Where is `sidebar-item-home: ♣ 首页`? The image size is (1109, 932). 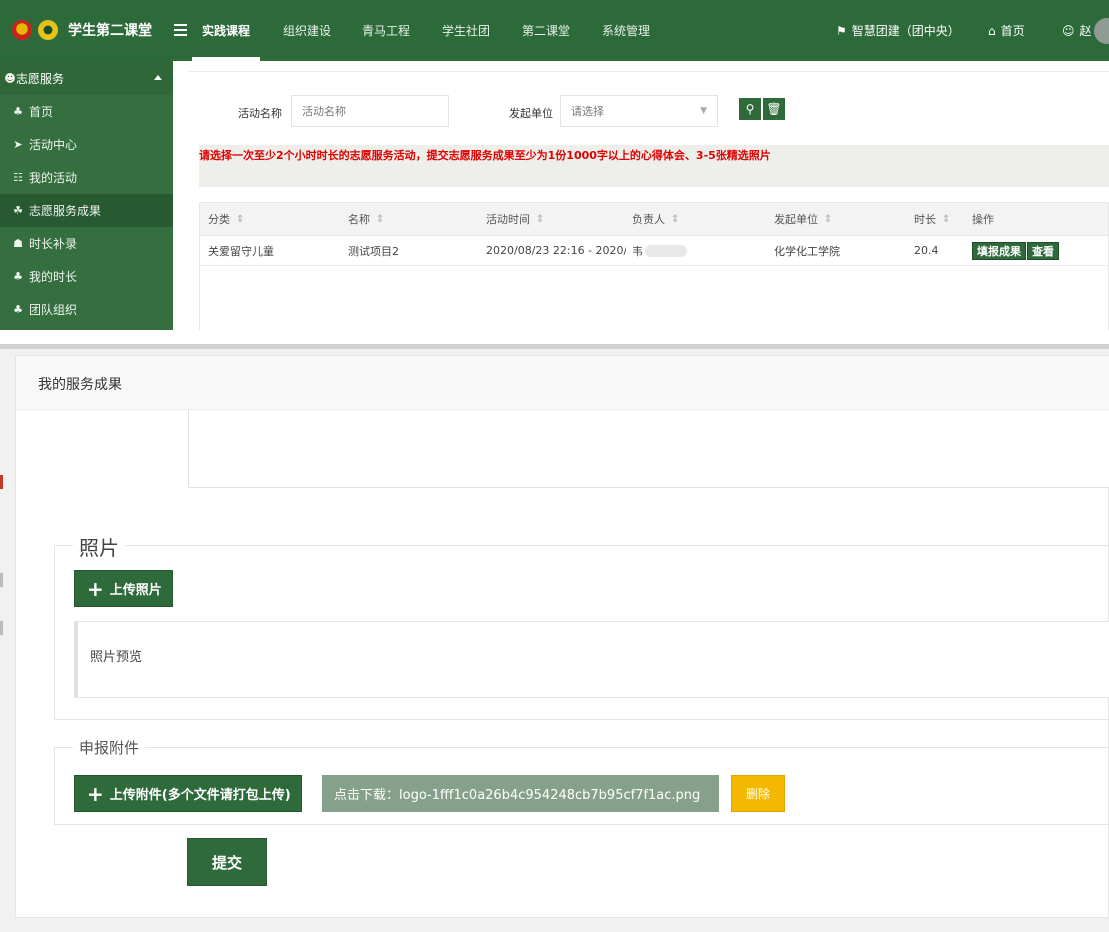
sidebar-item-home: ♣ 首页 is located at coordinates (86, 111).